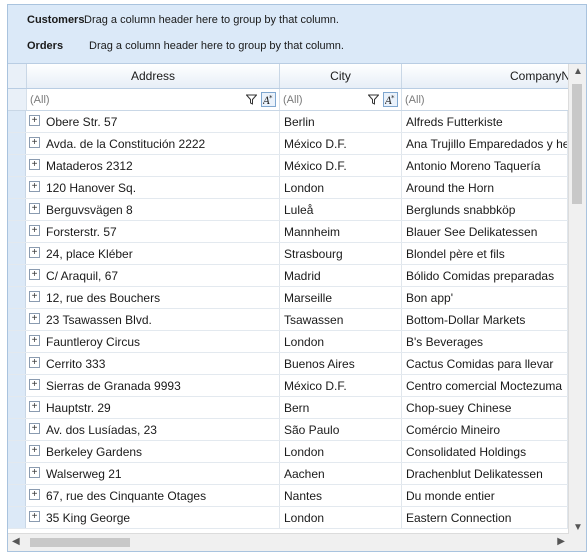 This screenshot has width=588, height=556. What do you see at coordinates (341, 407) in the screenshot?
I see `cell-city: Bern` at bounding box center [341, 407].